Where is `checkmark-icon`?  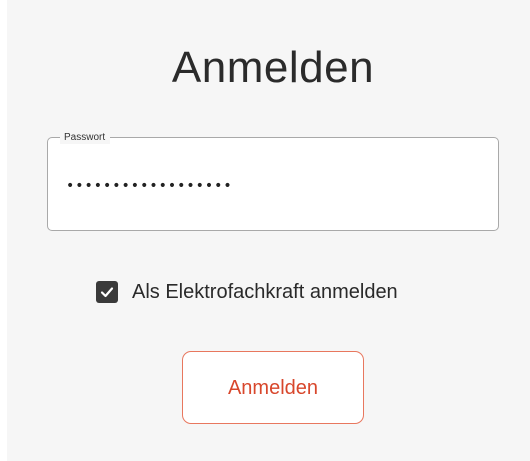 checkmark-icon is located at coordinates (107, 292).